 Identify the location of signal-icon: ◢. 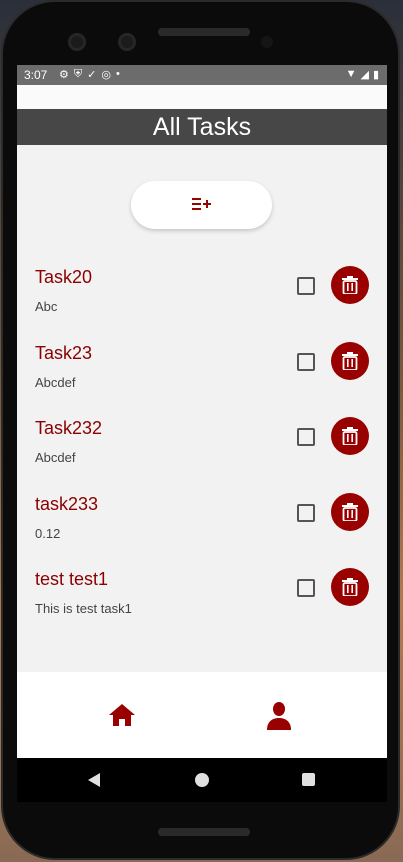
(364, 75).